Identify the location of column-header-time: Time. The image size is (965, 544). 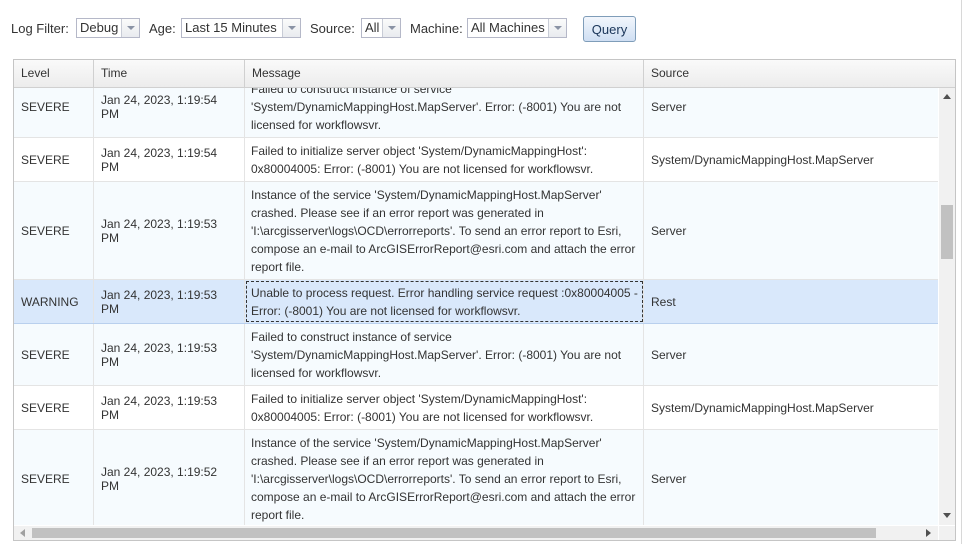
(169, 73).